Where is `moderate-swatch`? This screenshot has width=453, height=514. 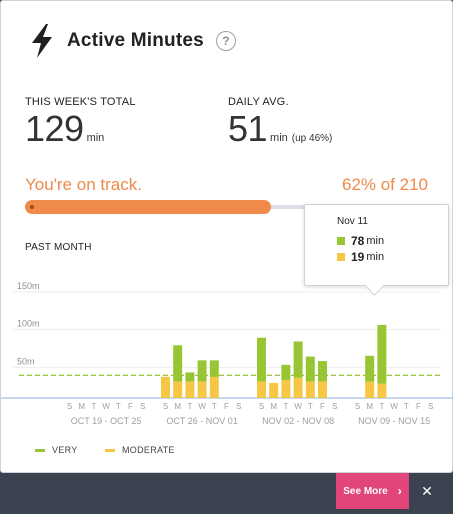 moderate-swatch is located at coordinates (341, 257).